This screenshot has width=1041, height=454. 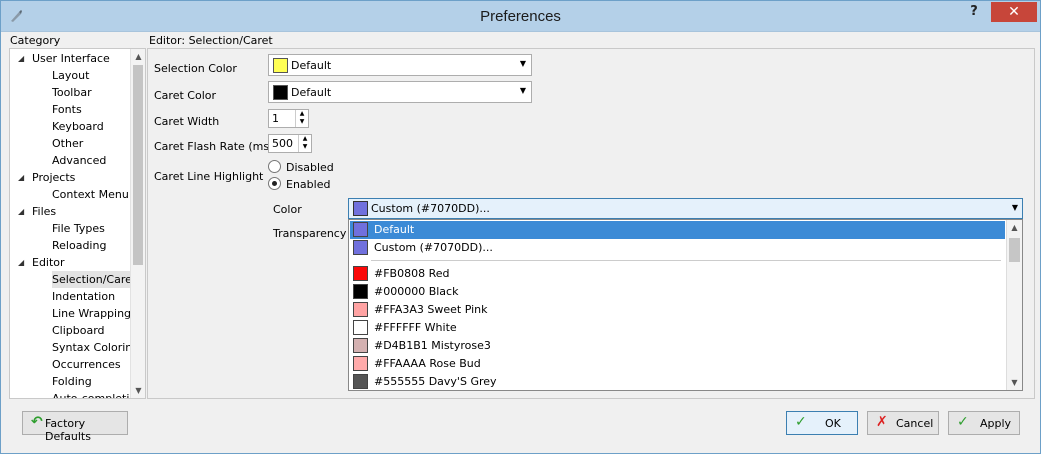 What do you see at coordinates (70, 364) in the screenshot?
I see `tree-item: Occurrences` at bounding box center [70, 364].